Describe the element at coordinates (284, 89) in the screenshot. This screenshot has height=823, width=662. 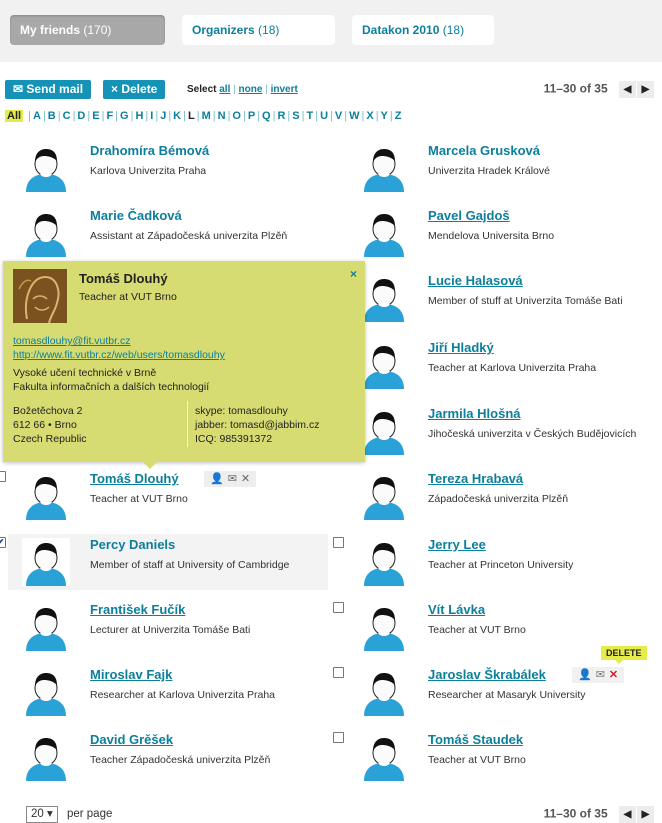
I see `select-invert-link: invert` at that location.